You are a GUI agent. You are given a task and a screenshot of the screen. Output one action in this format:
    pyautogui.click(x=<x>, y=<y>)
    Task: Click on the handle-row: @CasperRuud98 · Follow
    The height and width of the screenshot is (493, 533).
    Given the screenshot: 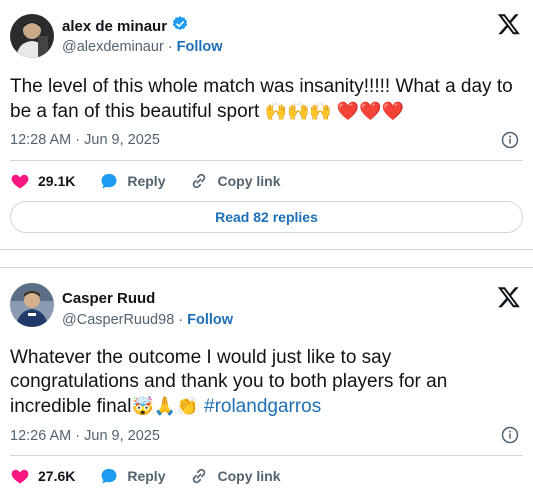 What is the action you would take?
    pyautogui.click(x=147, y=320)
    